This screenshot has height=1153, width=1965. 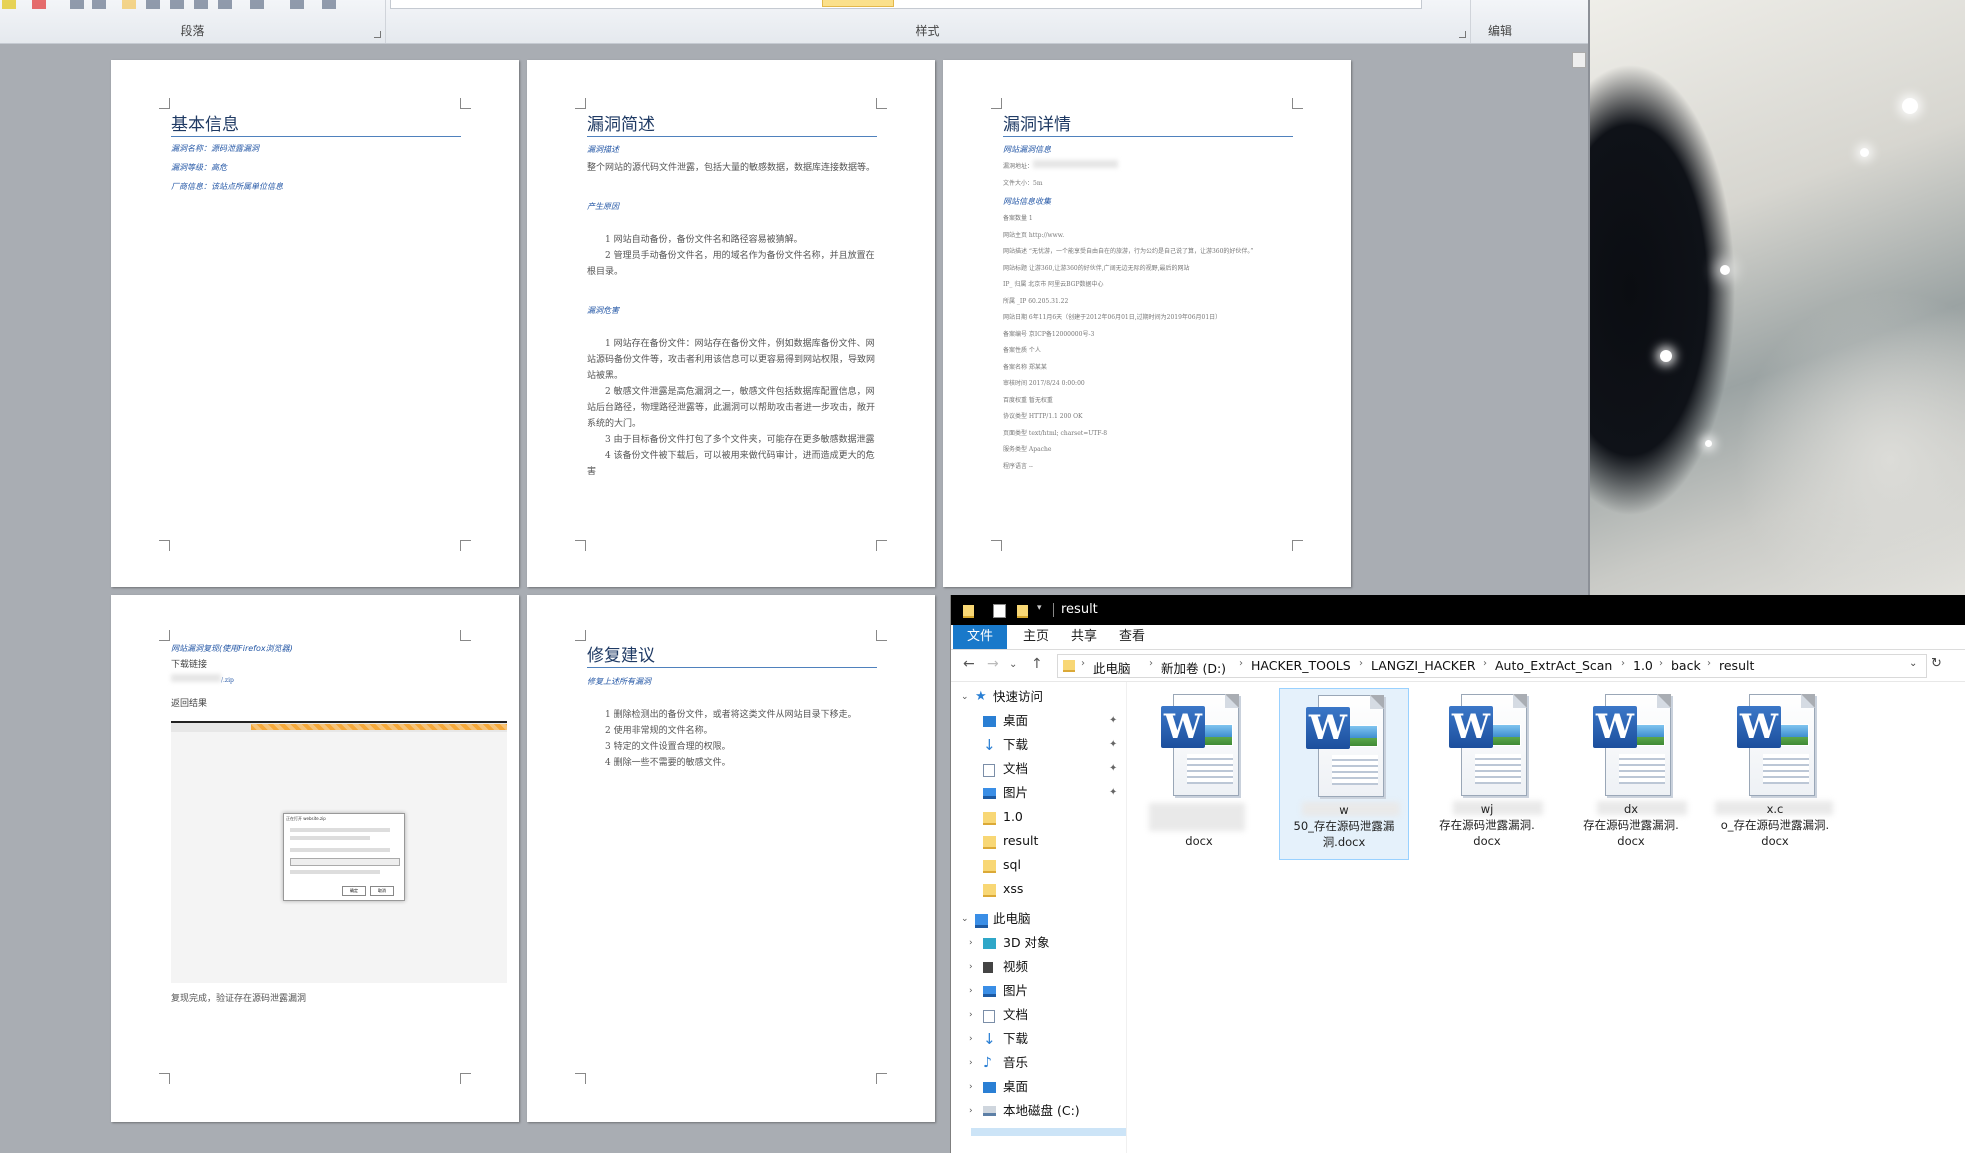 I want to click on file-item: W docx, so click(x=1199, y=773).